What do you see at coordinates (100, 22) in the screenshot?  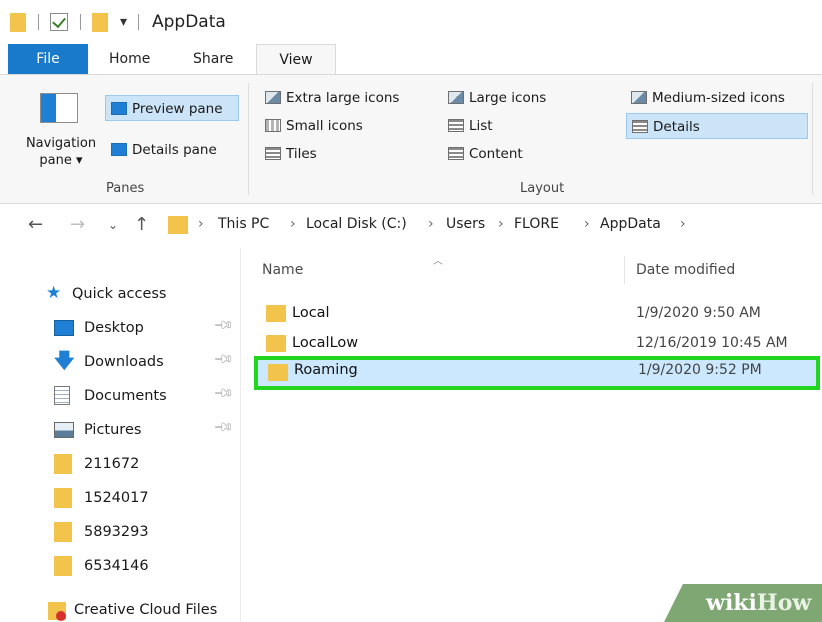 I see `new-folder-icon` at bounding box center [100, 22].